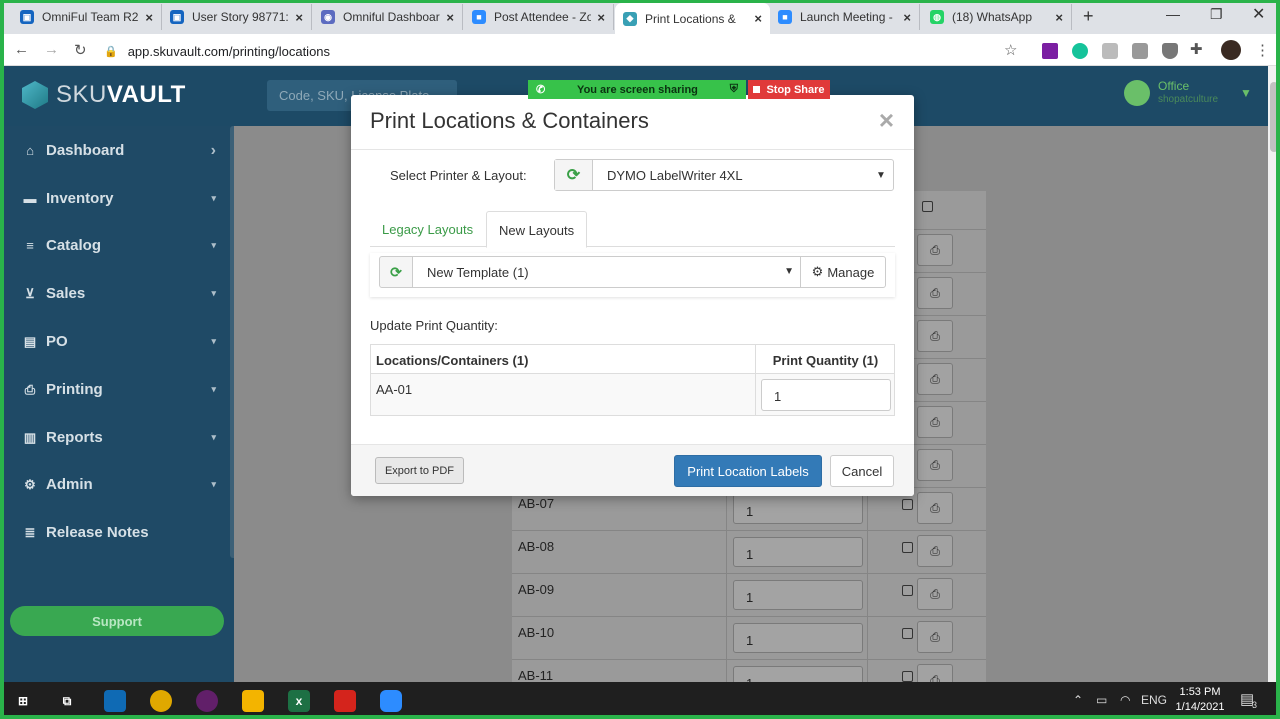  Describe the element at coordinates (1140, 51) in the screenshot. I see `camera-icon` at that location.